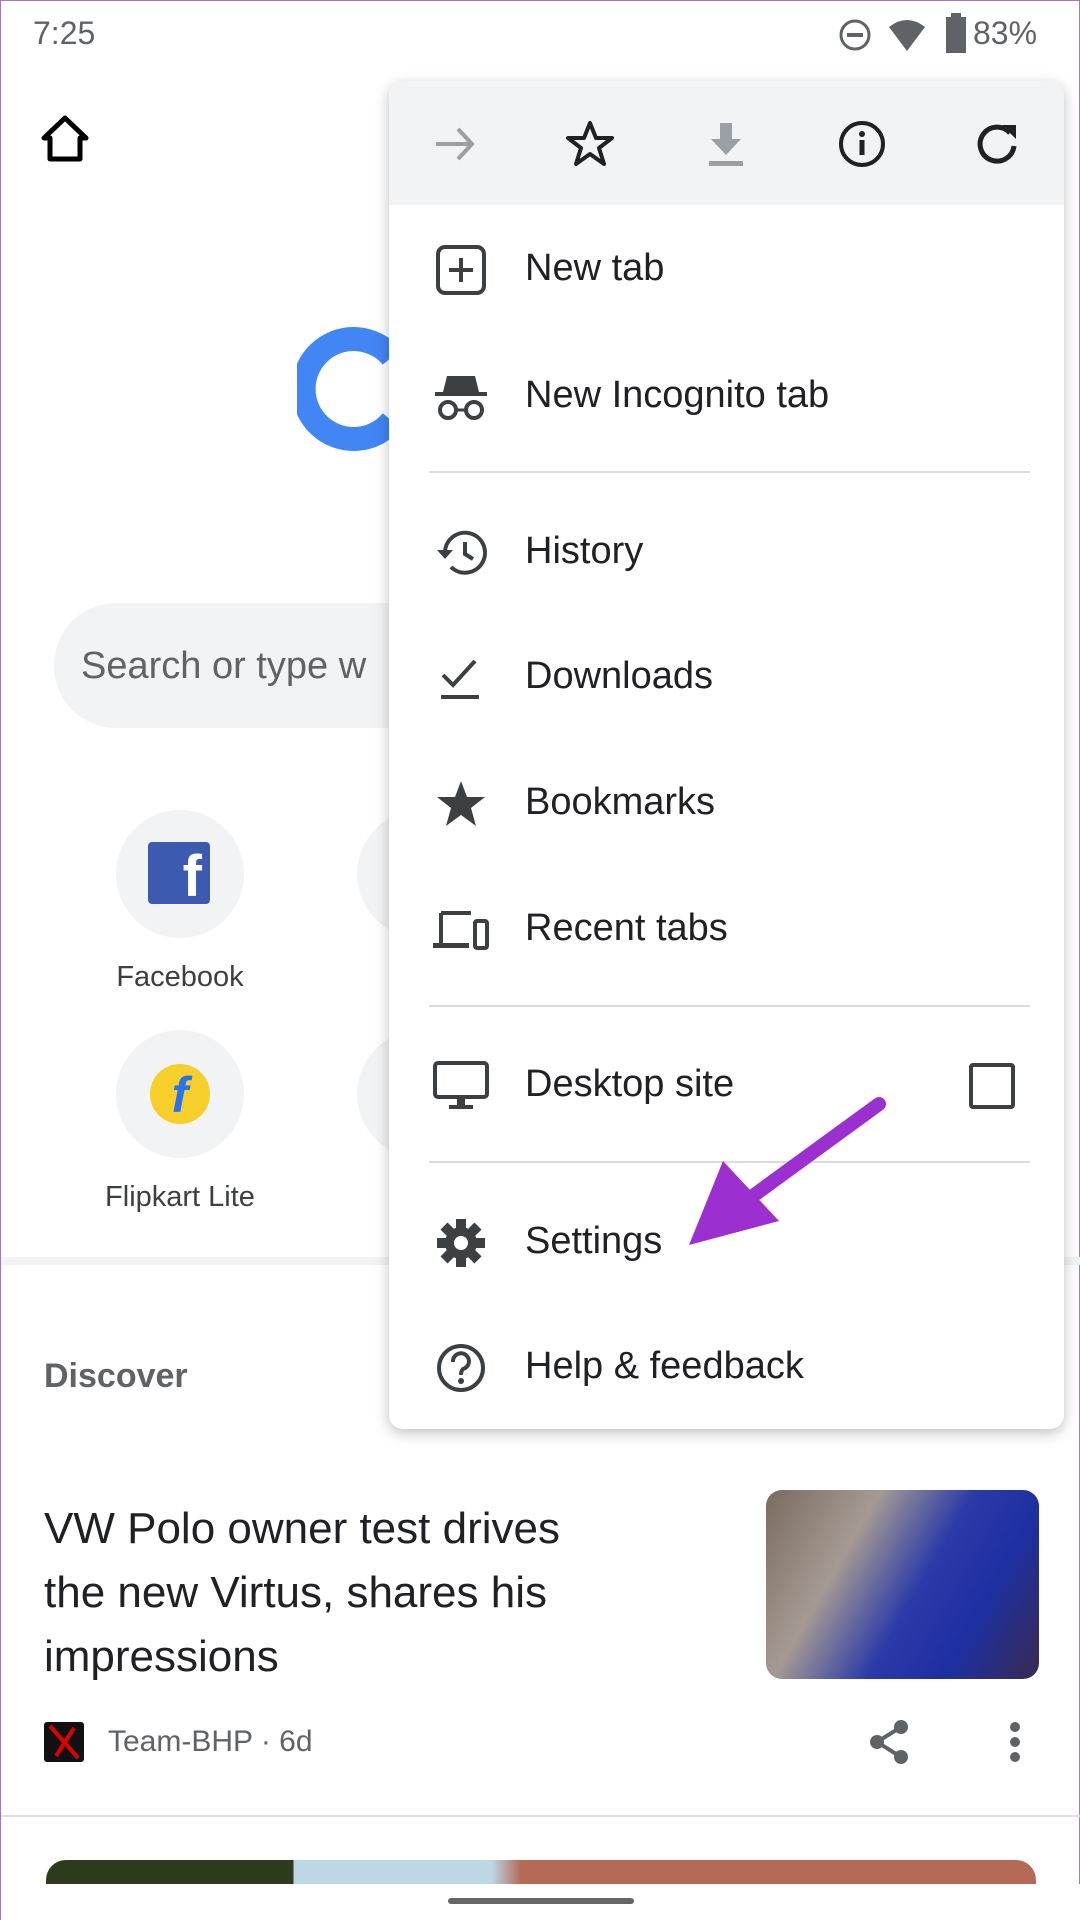 This screenshot has width=1080, height=1921. I want to click on menu-item-label: Settings, so click(594, 1241).